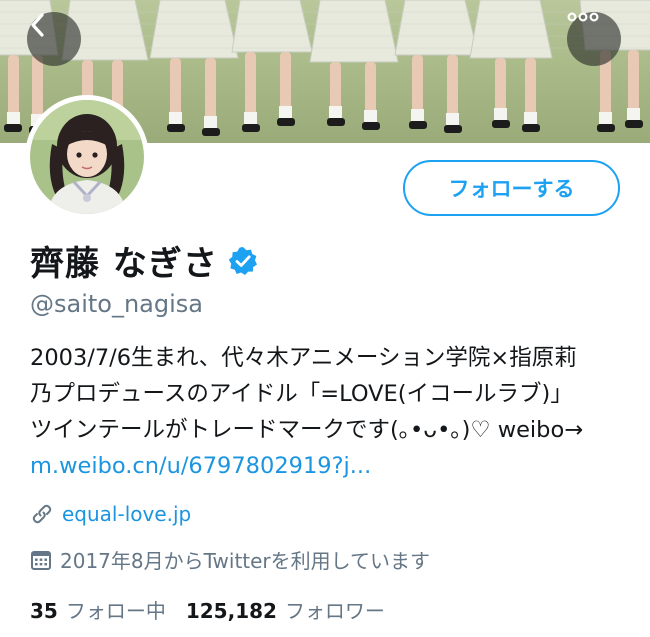  I want to click on follow-stats: 35 フォロー中 125,182 フォロワー, so click(207, 609).